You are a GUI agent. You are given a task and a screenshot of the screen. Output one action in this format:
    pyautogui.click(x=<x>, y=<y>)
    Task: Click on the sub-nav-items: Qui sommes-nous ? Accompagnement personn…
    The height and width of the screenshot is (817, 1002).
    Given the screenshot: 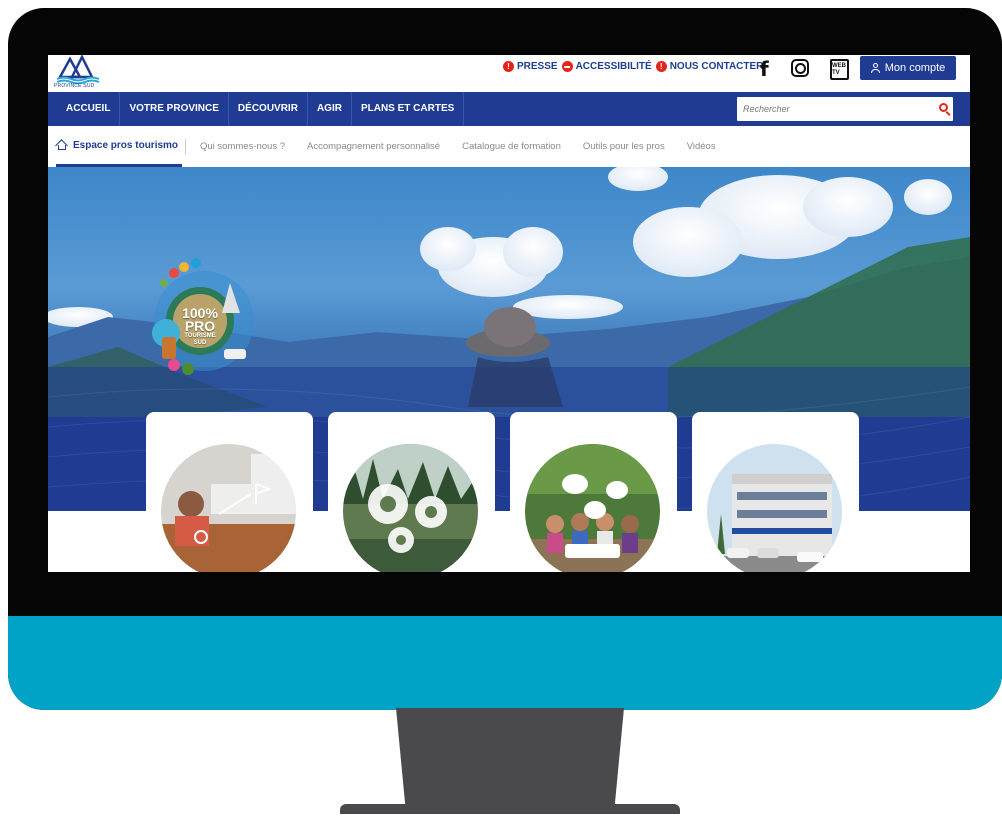 What is the action you would take?
    pyautogui.click(x=469, y=146)
    